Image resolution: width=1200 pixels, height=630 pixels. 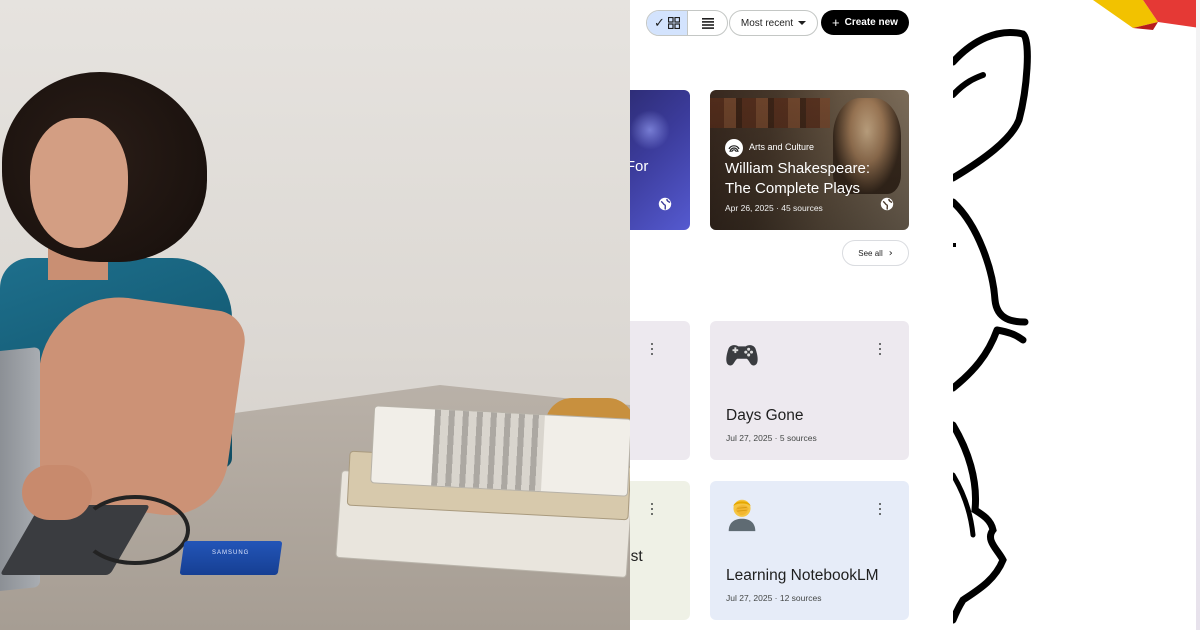 What do you see at coordinates (767, 23) in the screenshot?
I see `sort-dropdown-label: Most recent` at bounding box center [767, 23].